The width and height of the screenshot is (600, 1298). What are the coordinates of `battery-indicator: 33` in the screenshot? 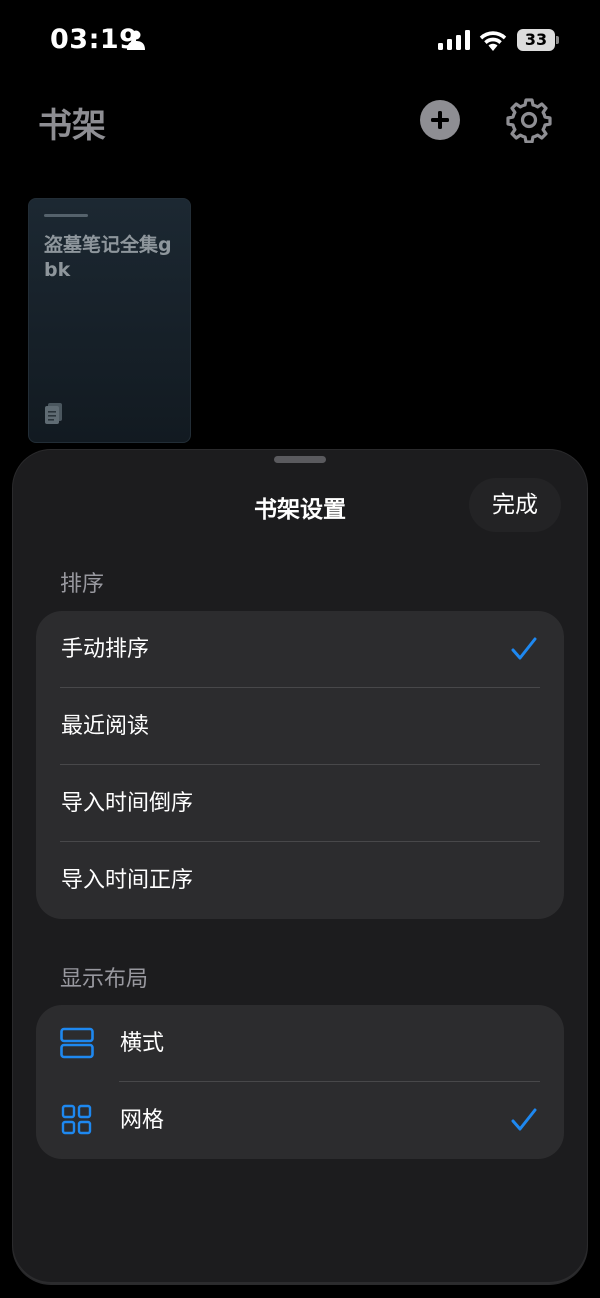 It's located at (538, 40).